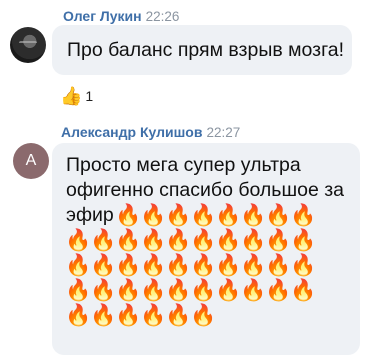 The image size is (372, 363). I want to click on message-text-line-2: офигенно спасибо большое за, so click(205, 190).